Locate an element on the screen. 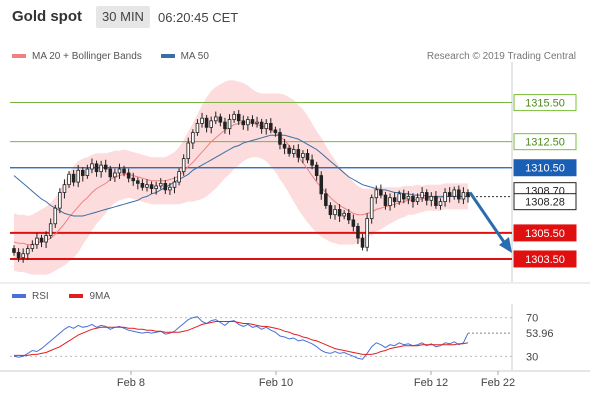  level-tag-1305-50: 1305.50 is located at coordinates (545, 233).